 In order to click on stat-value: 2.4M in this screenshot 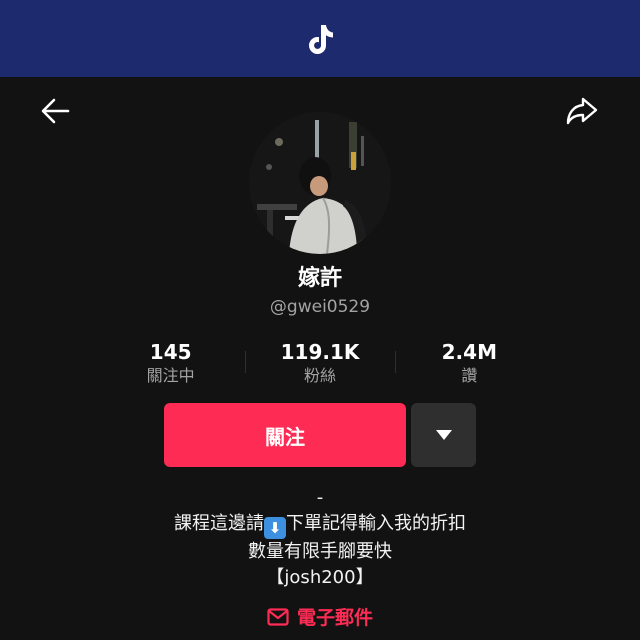, I will do `click(469, 352)`.